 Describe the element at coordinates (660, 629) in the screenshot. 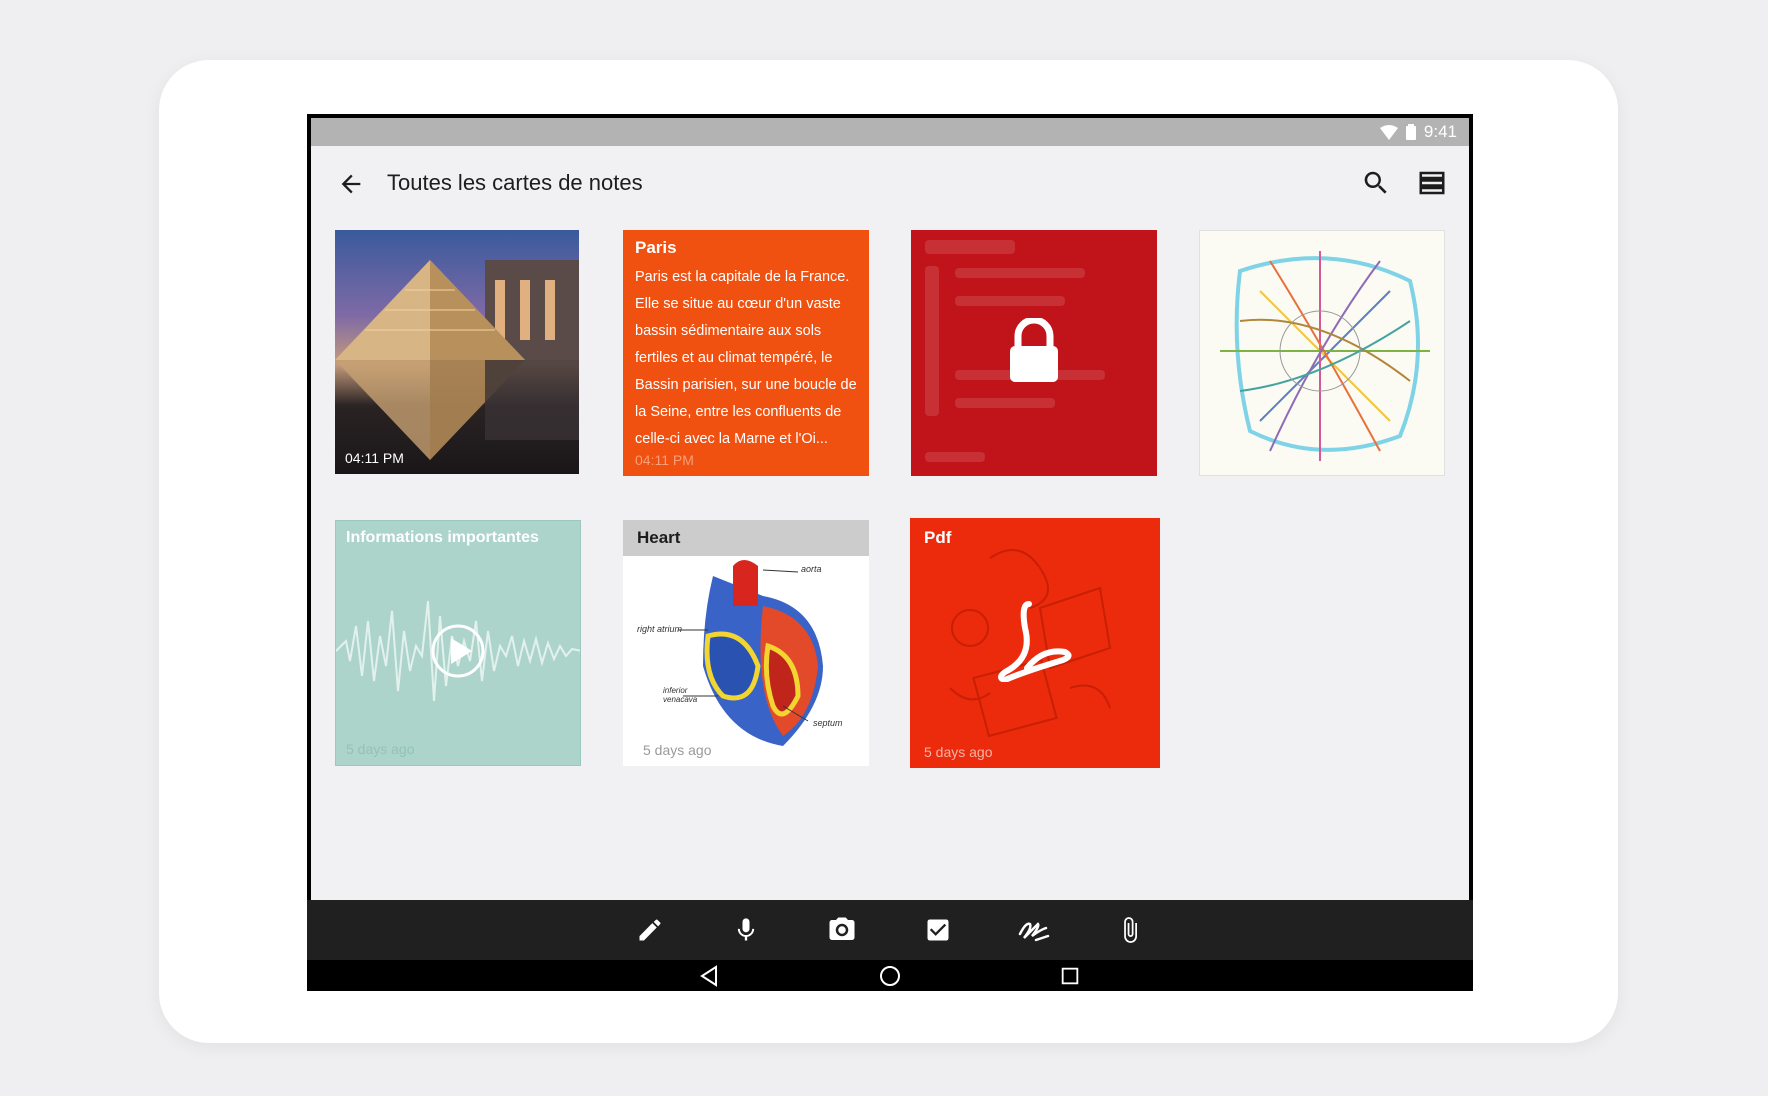

I see `diagram-label: right atrium` at that location.